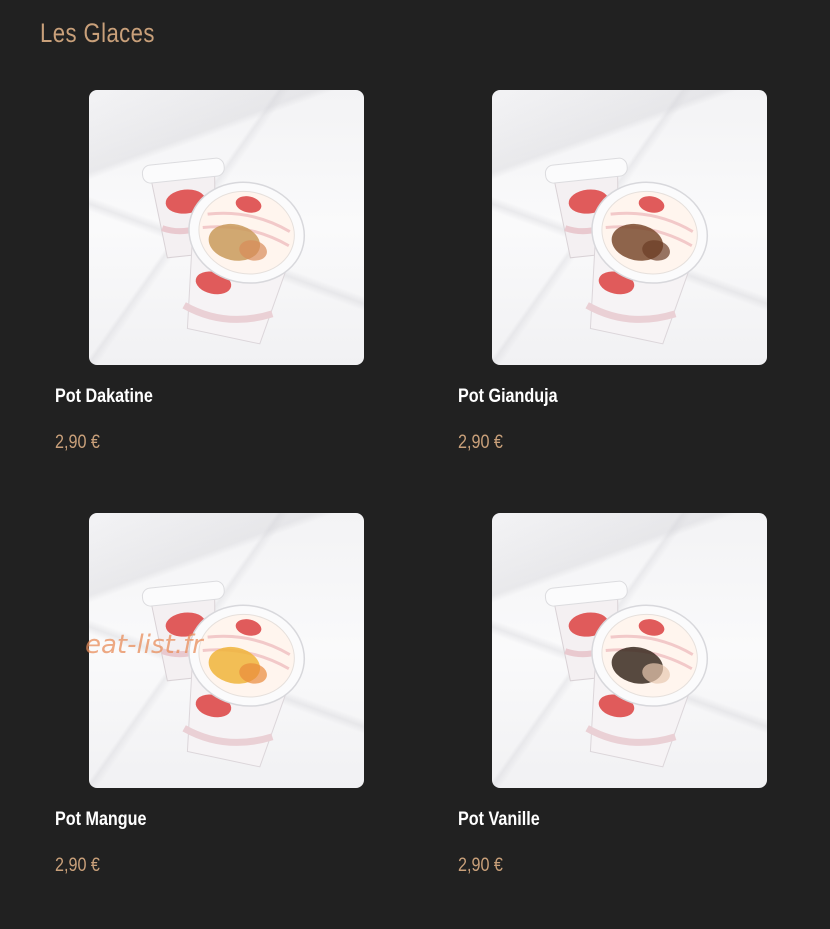 The height and width of the screenshot is (929, 830). I want to click on product-name: Pot Gianduja, so click(508, 397).